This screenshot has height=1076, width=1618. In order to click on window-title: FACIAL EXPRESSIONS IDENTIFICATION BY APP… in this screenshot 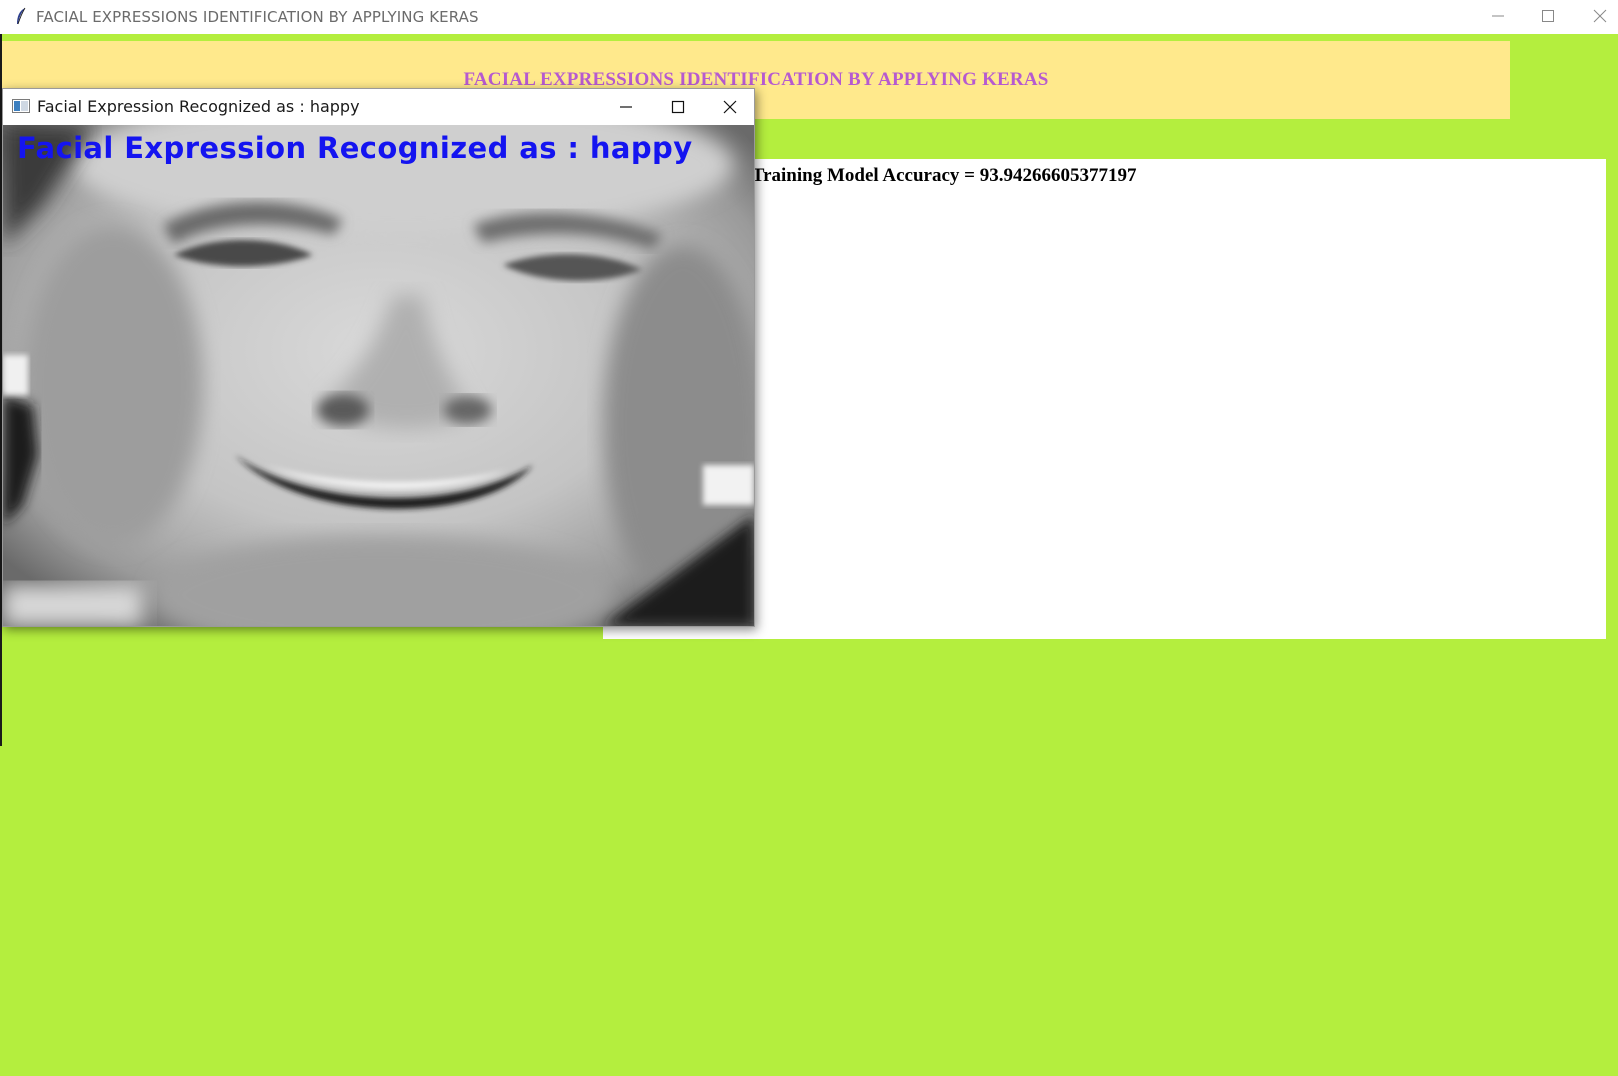, I will do `click(257, 17)`.